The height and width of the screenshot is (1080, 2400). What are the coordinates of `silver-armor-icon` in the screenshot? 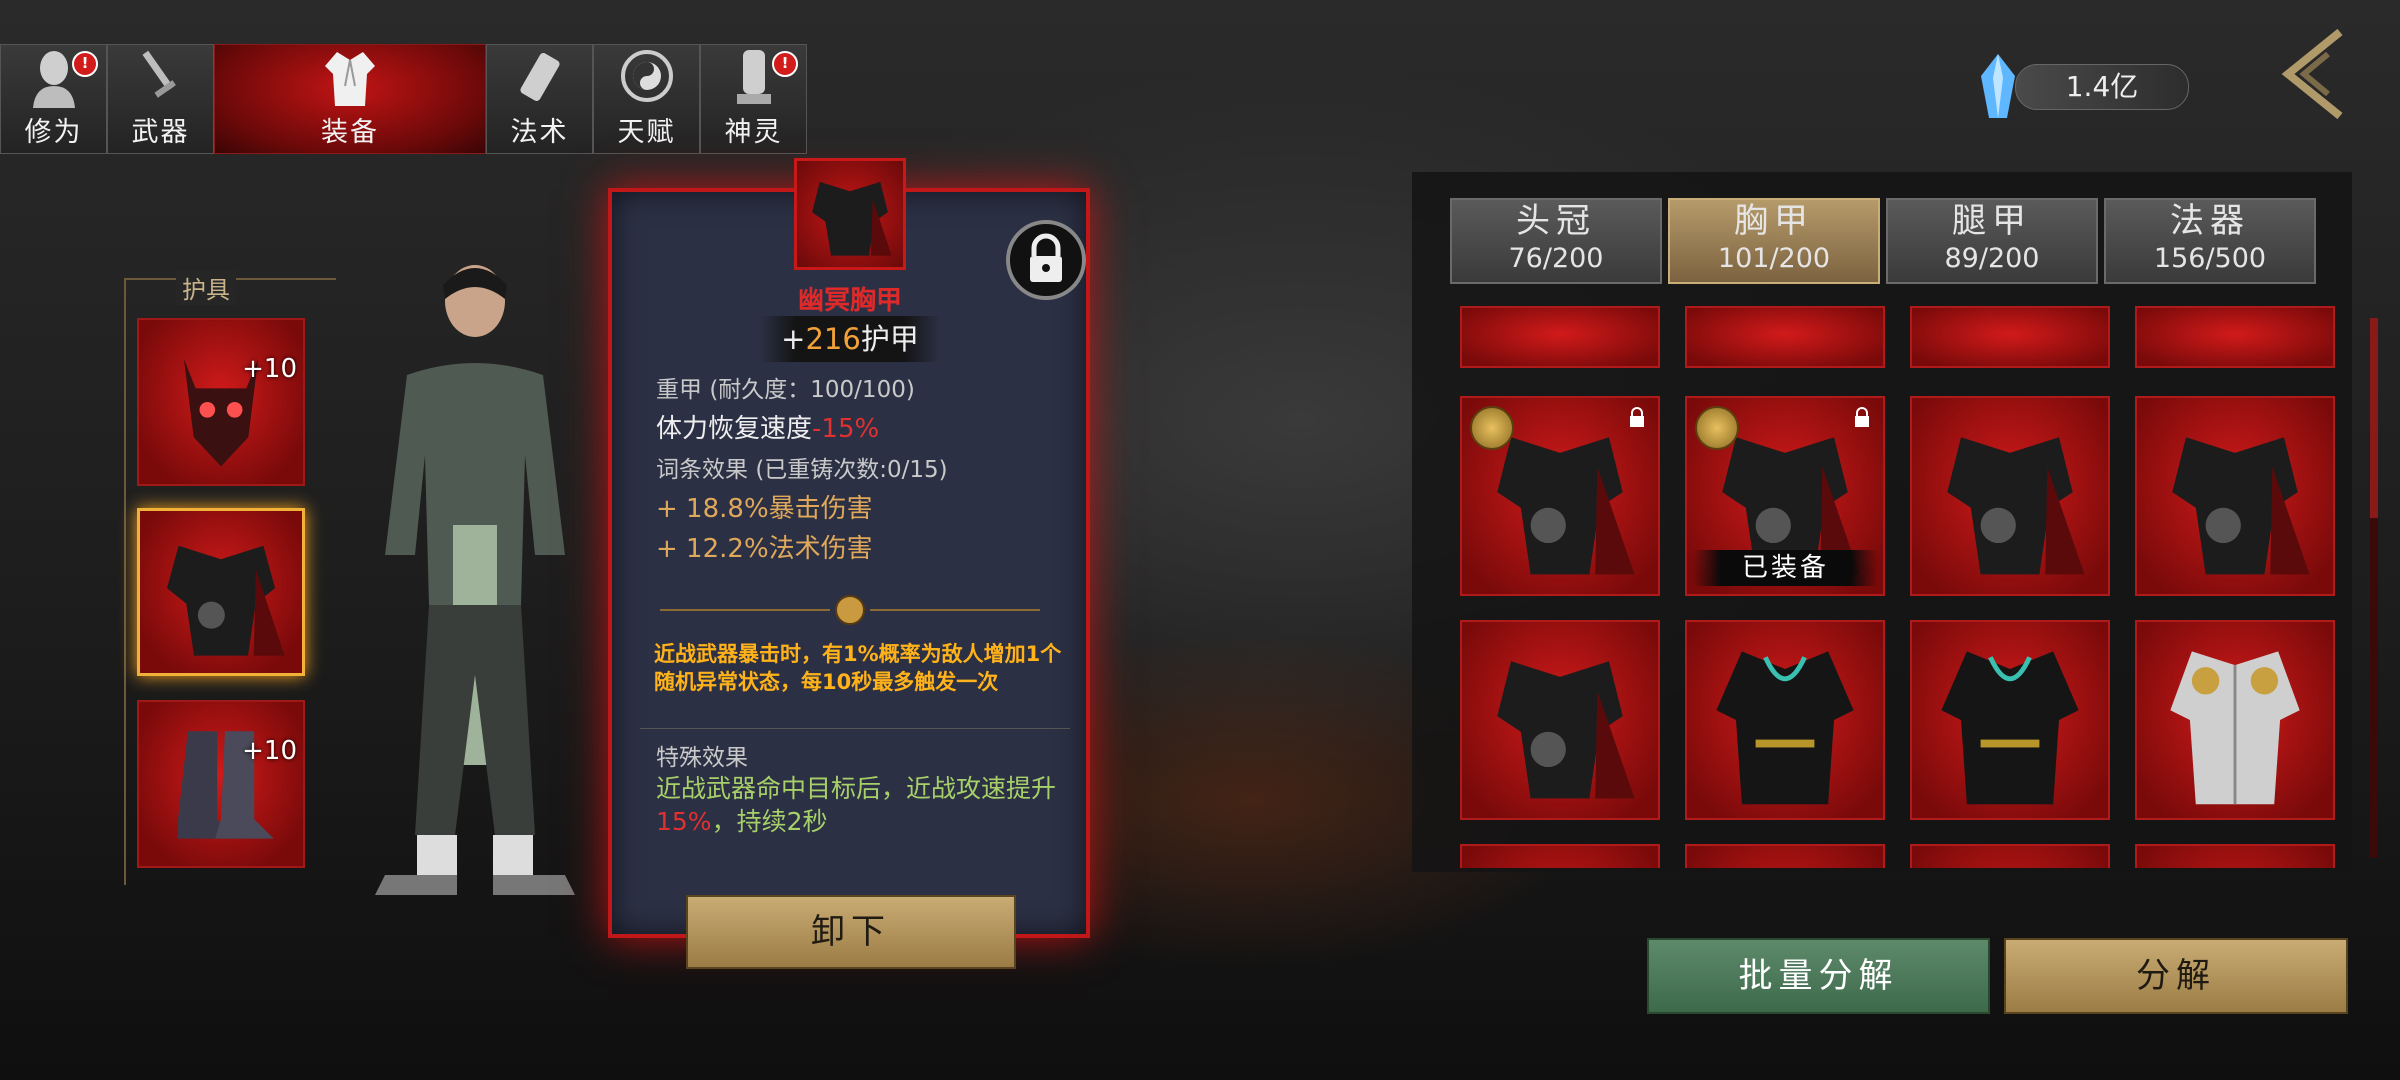 It's located at (2235, 728).